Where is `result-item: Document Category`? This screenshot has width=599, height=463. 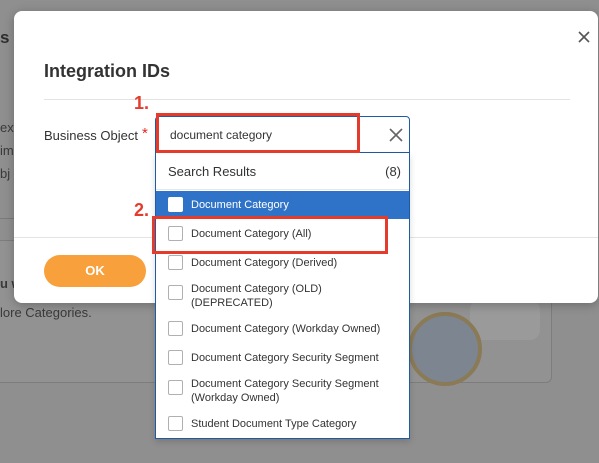
result-item: Document Category is located at coordinates (282, 205).